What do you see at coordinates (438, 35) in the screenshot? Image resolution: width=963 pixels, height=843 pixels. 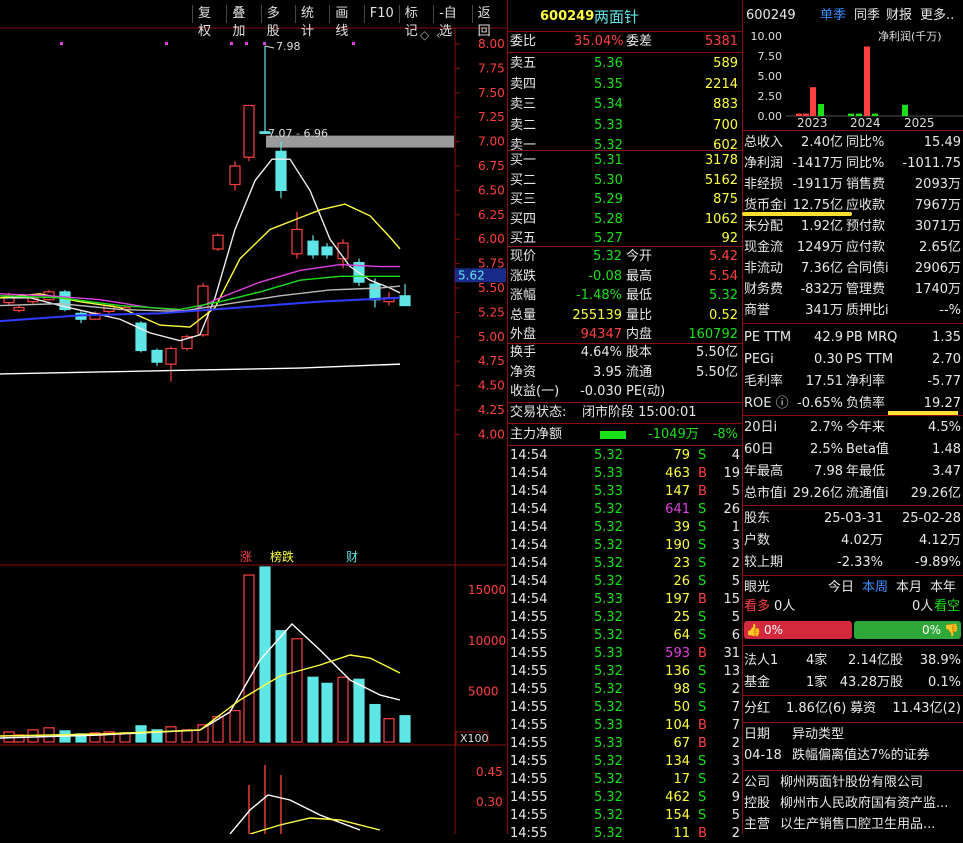 I see `chevron-left-icon: ‹` at bounding box center [438, 35].